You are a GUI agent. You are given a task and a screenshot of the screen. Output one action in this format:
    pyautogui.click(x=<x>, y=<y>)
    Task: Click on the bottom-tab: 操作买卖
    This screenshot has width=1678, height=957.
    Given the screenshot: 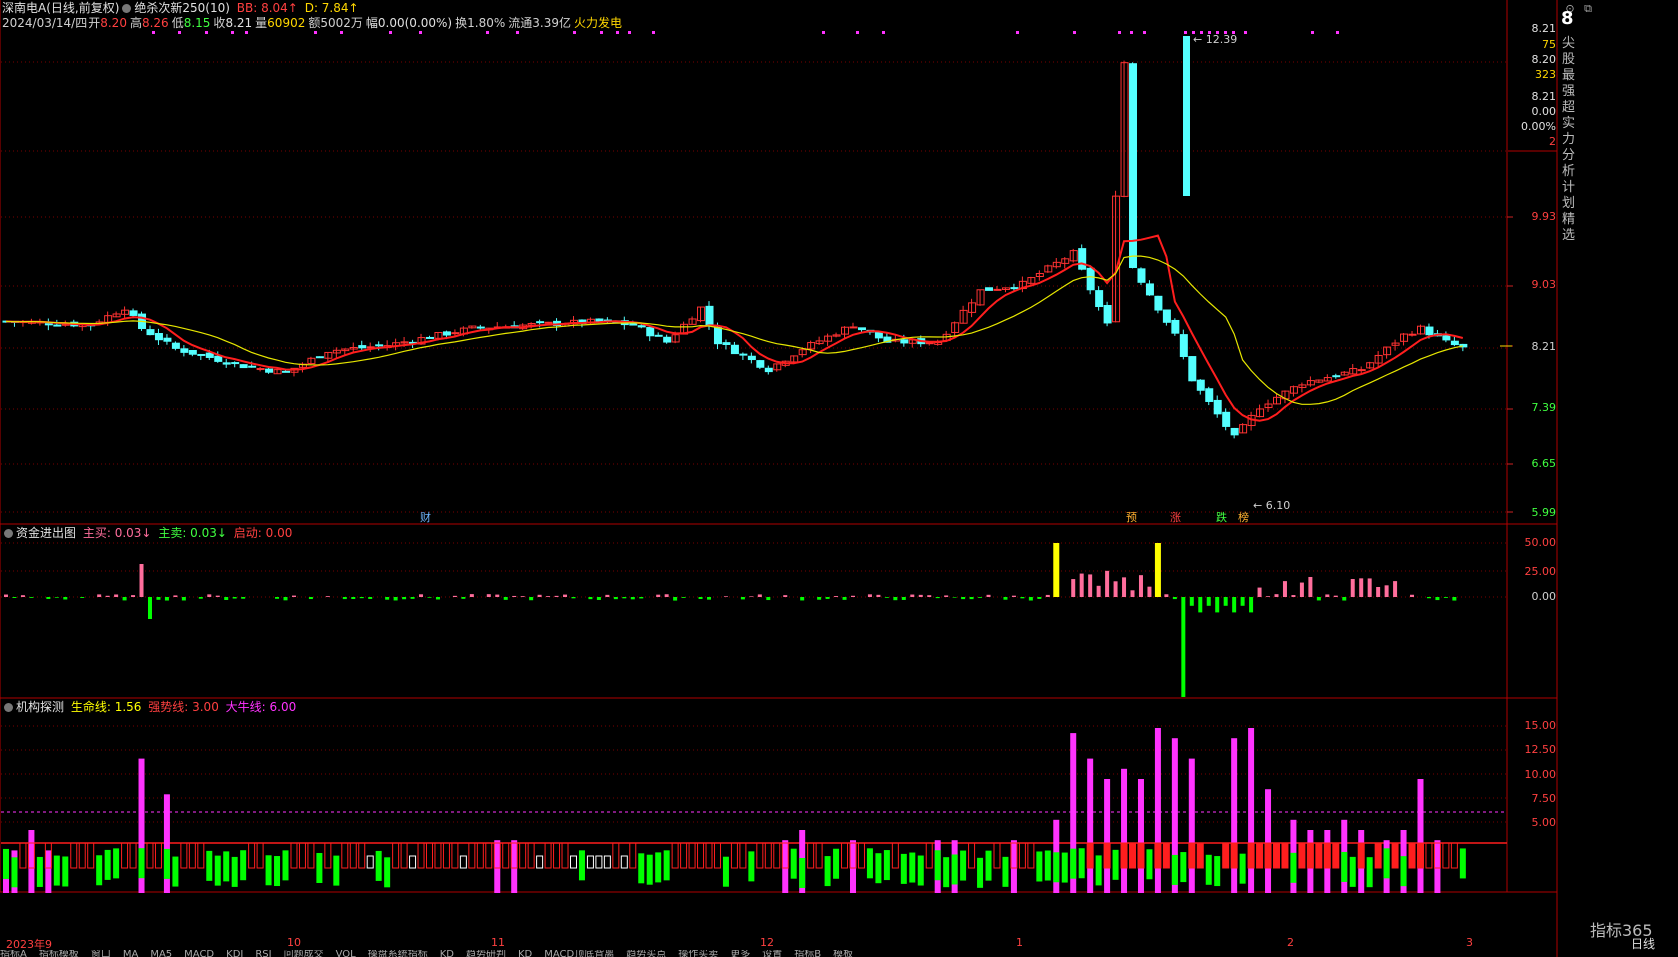 What is the action you would take?
    pyautogui.click(x=698, y=953)
    